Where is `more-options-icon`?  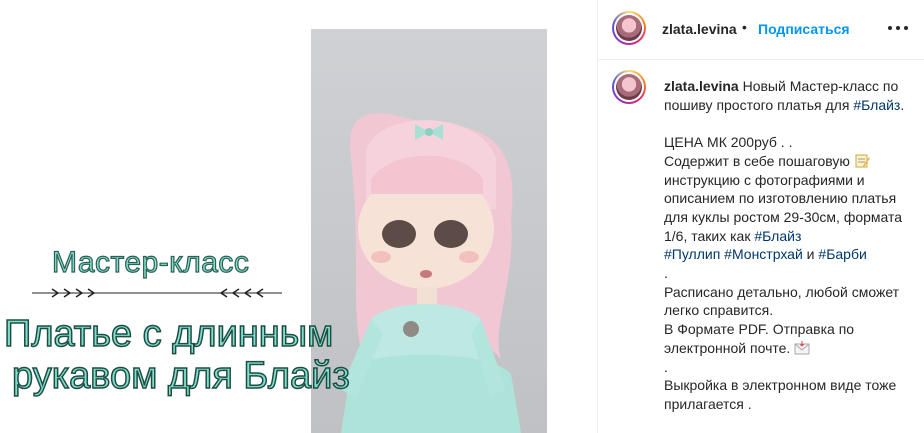 more-options-icon is located at coordinates (898, 28).